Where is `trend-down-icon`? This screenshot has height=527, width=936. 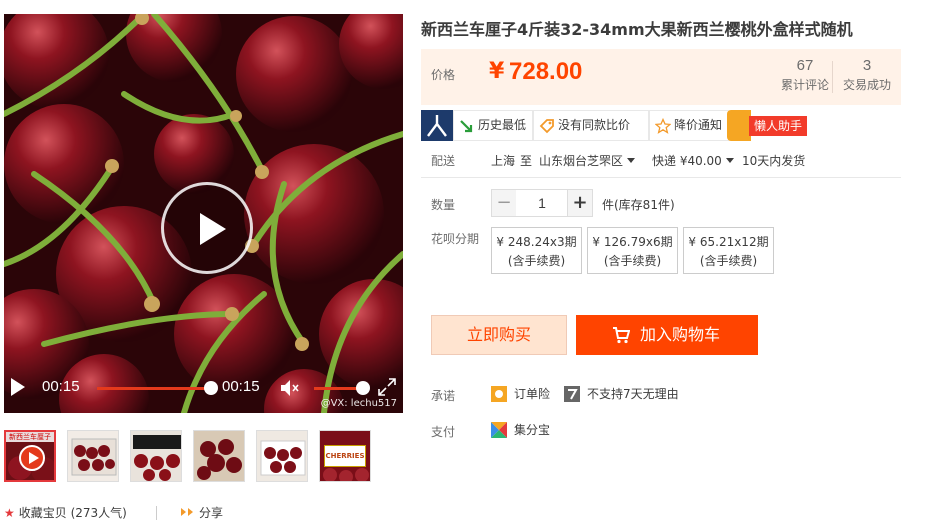 trend-down-icon is located at coordinates (466, 126).